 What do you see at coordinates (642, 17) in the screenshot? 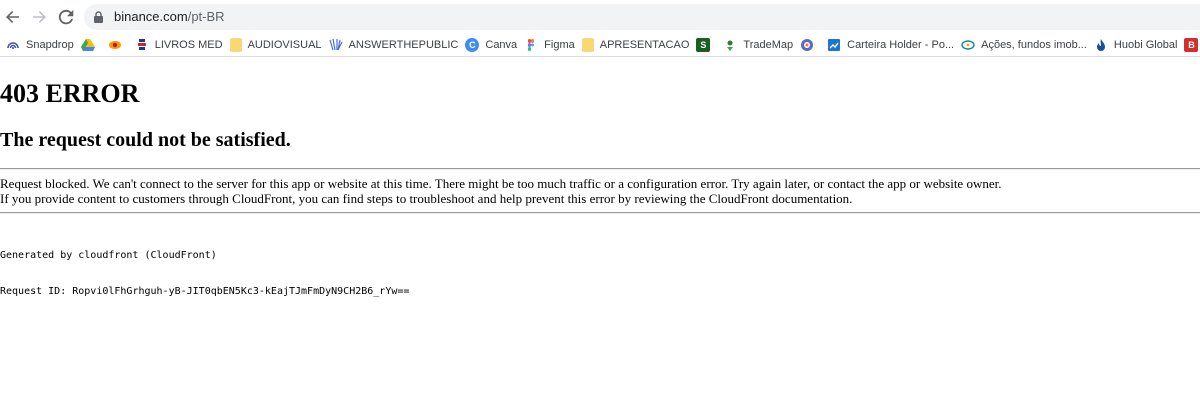
I see `address-bar: binance.com/pt-BR` at bounding box center [642, 17].